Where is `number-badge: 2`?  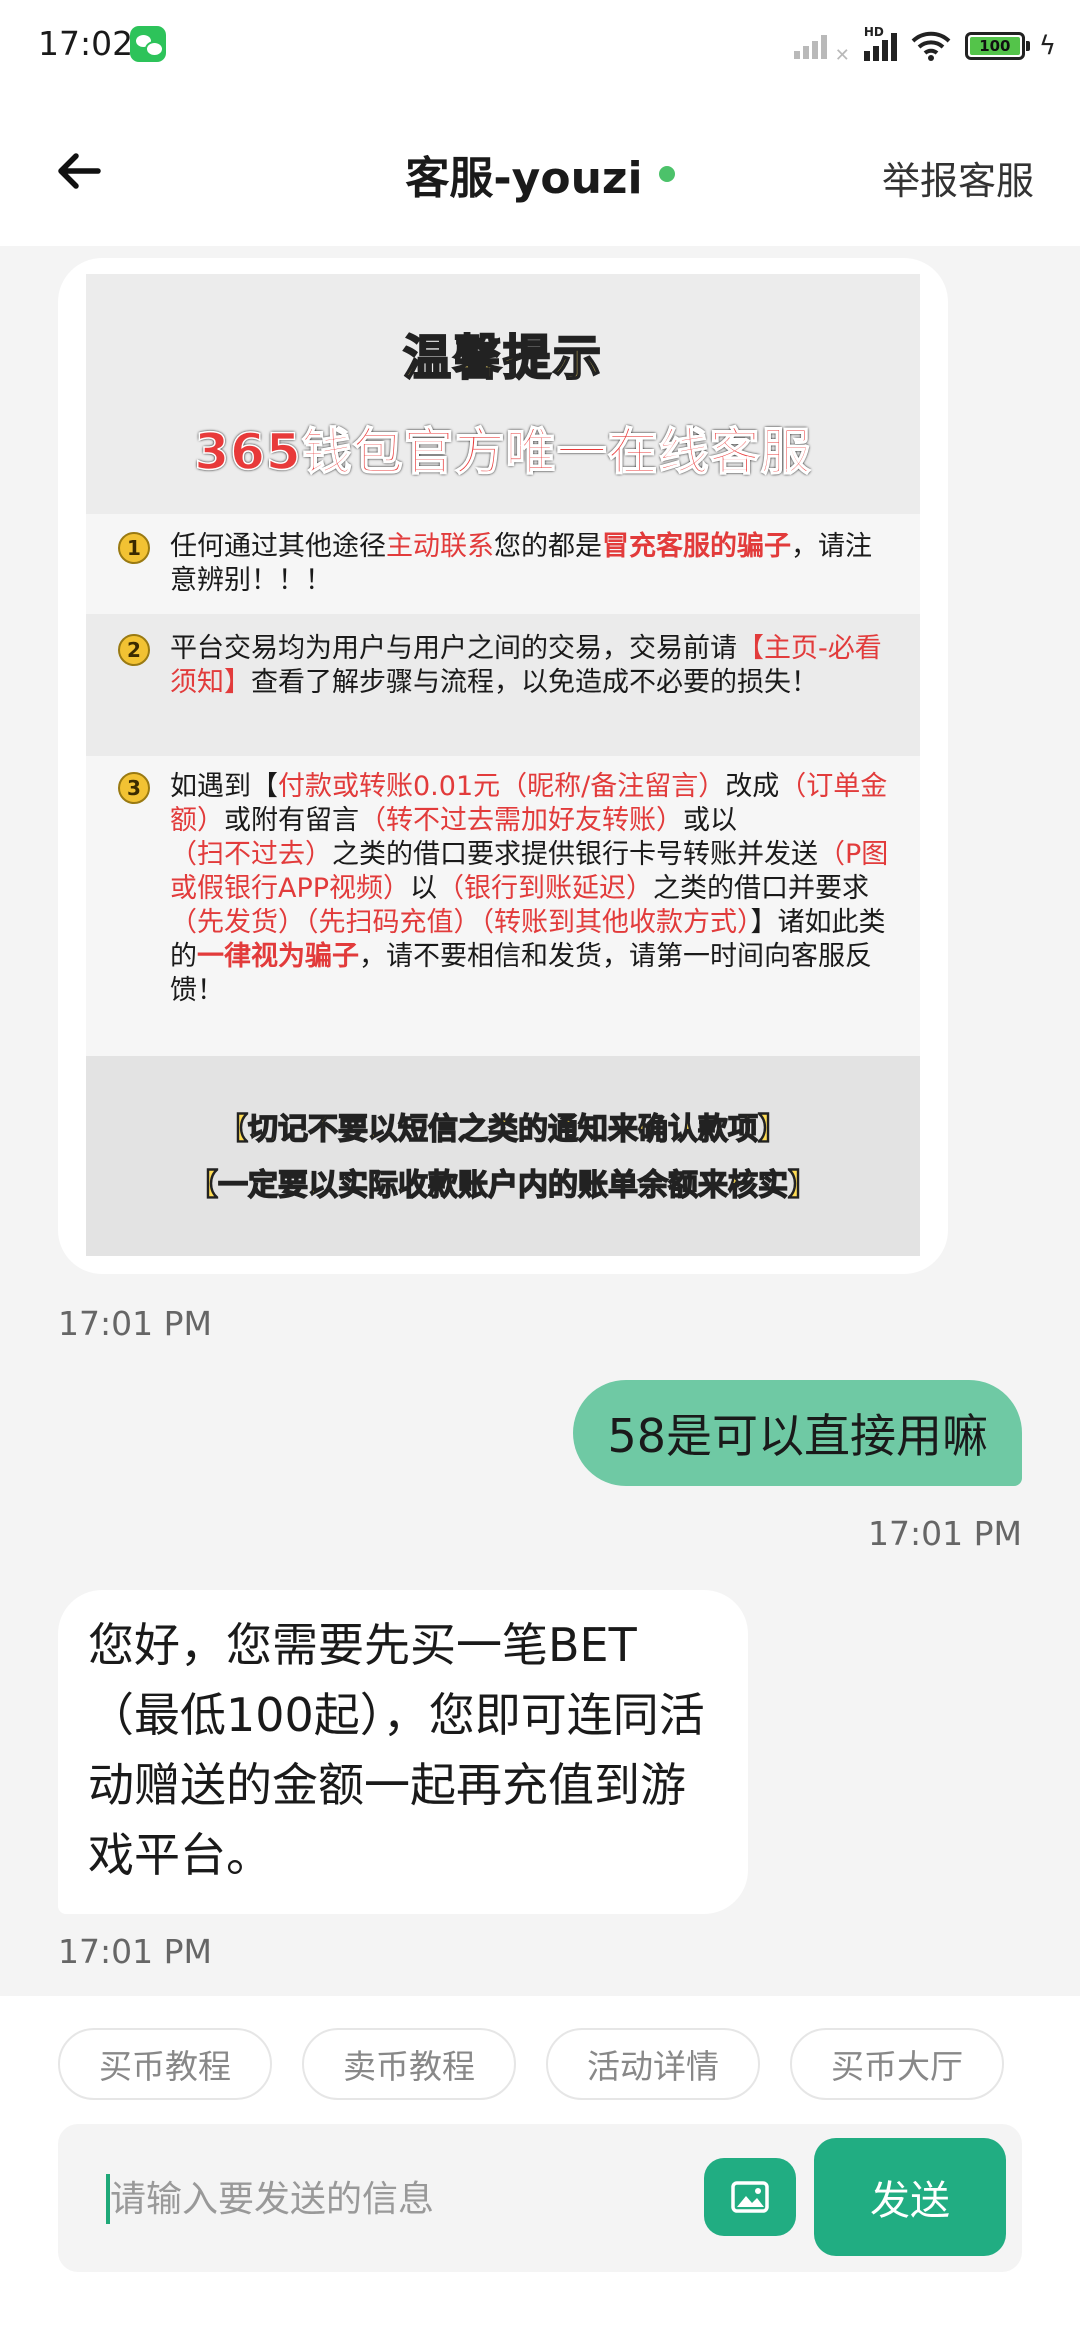 number-badge: 2 is located at coordinates (134, 650).